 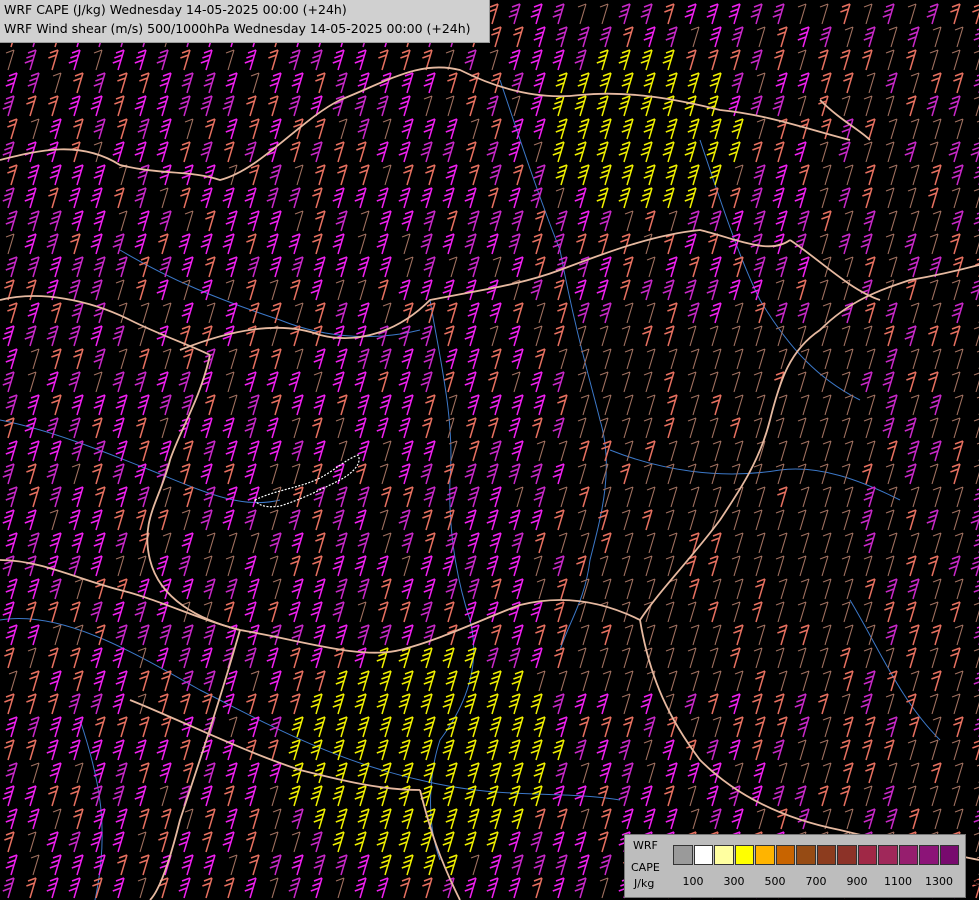 I want to click on legend-tick-label: 300, so click(x=734, y=881).